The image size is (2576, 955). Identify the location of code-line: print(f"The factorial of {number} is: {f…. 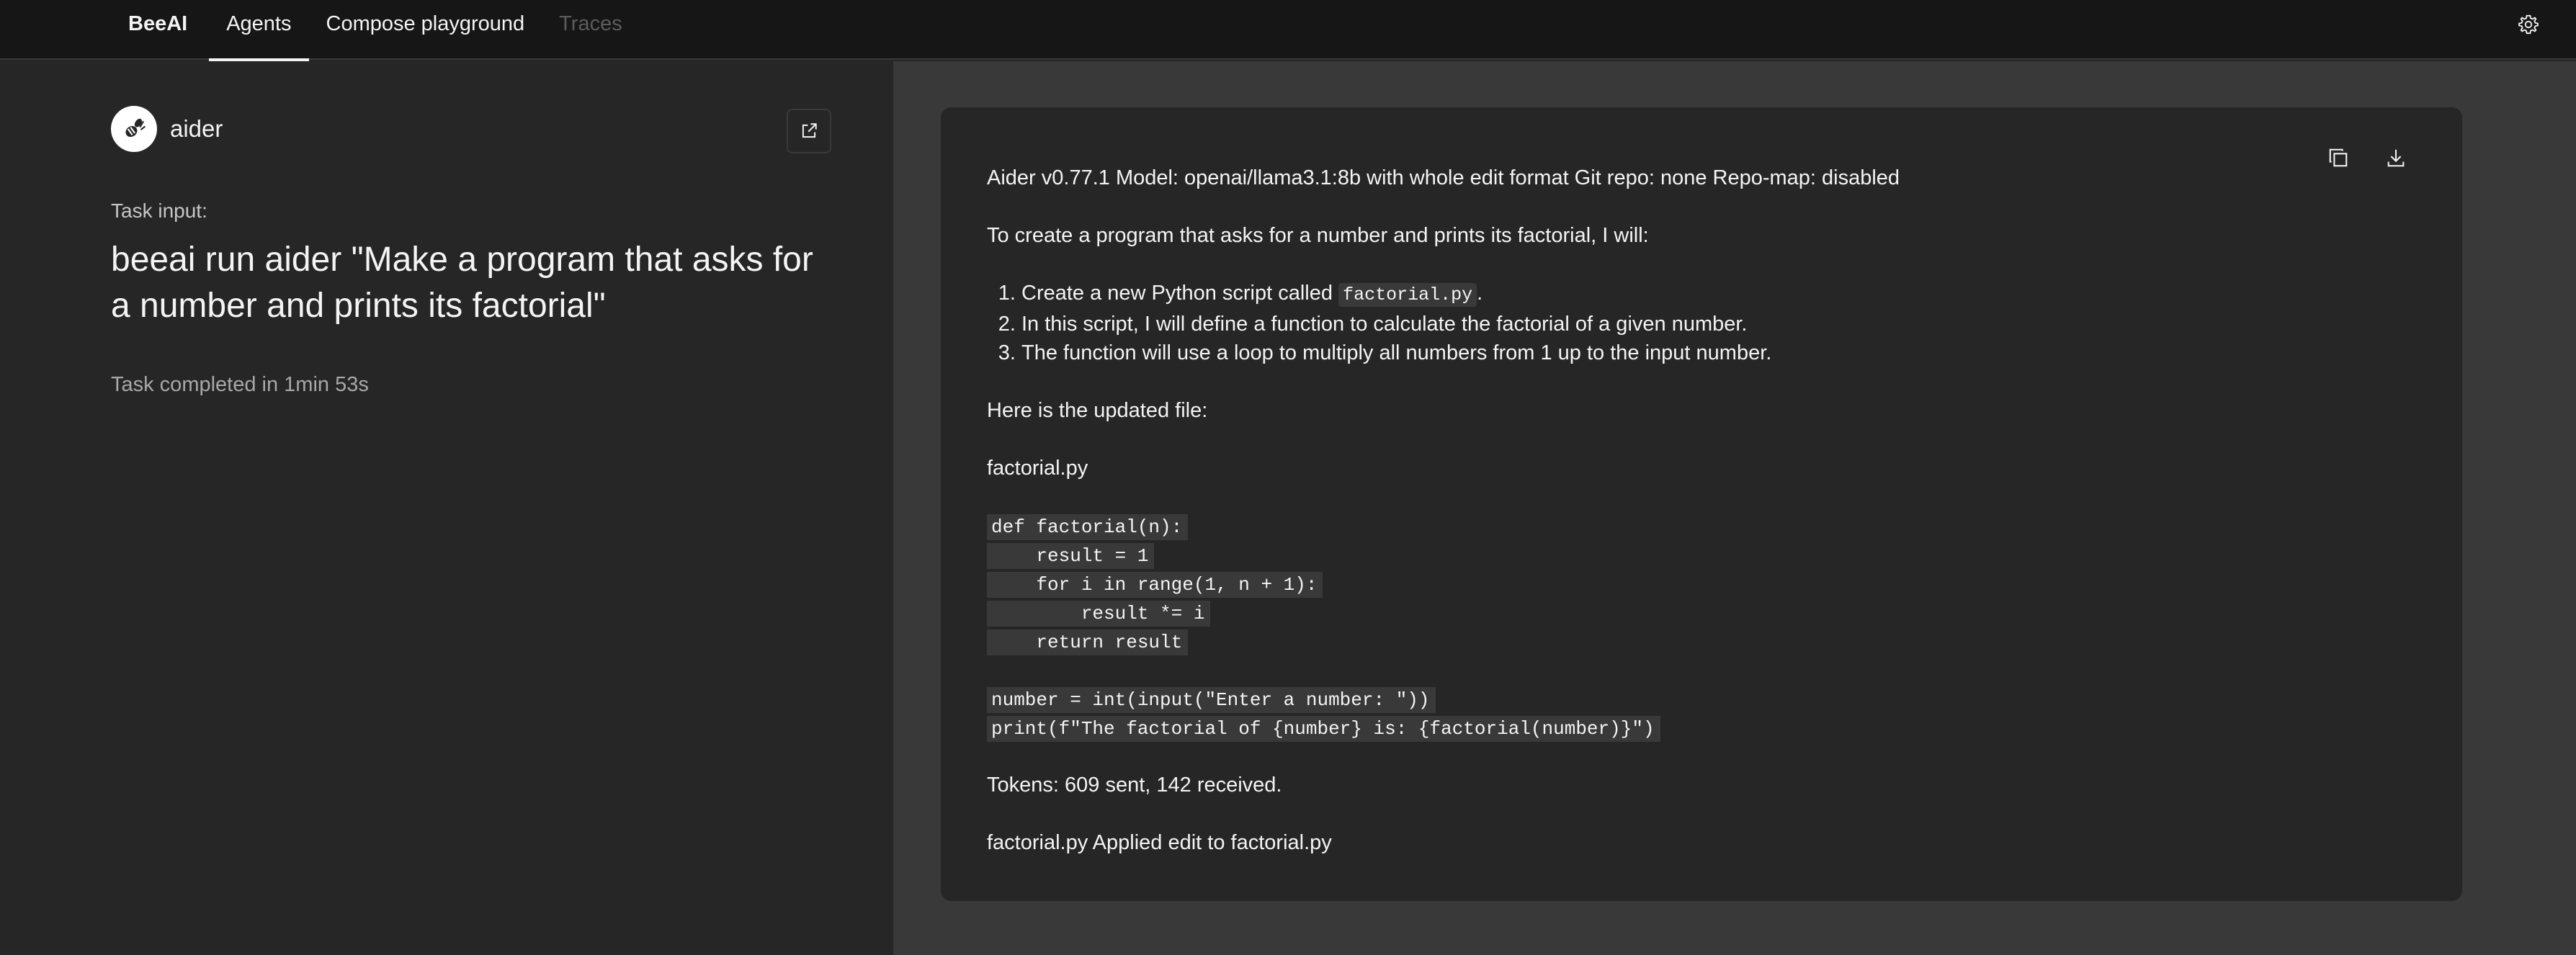
(1671, 727).